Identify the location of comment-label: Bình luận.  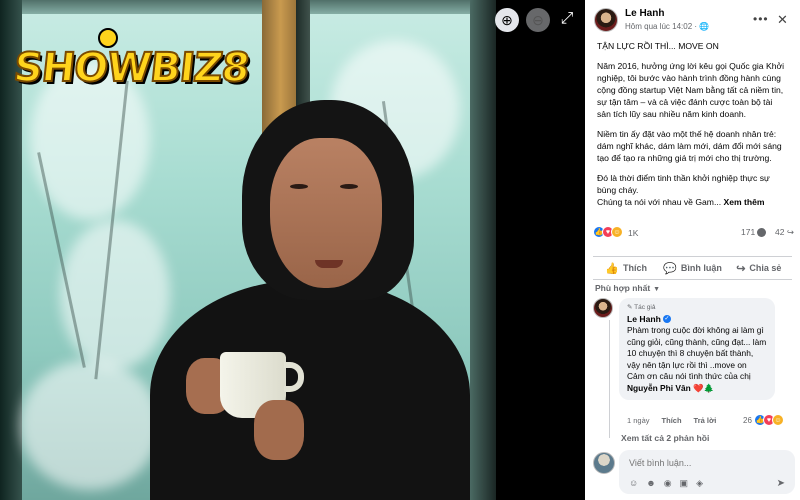
(701, 268).